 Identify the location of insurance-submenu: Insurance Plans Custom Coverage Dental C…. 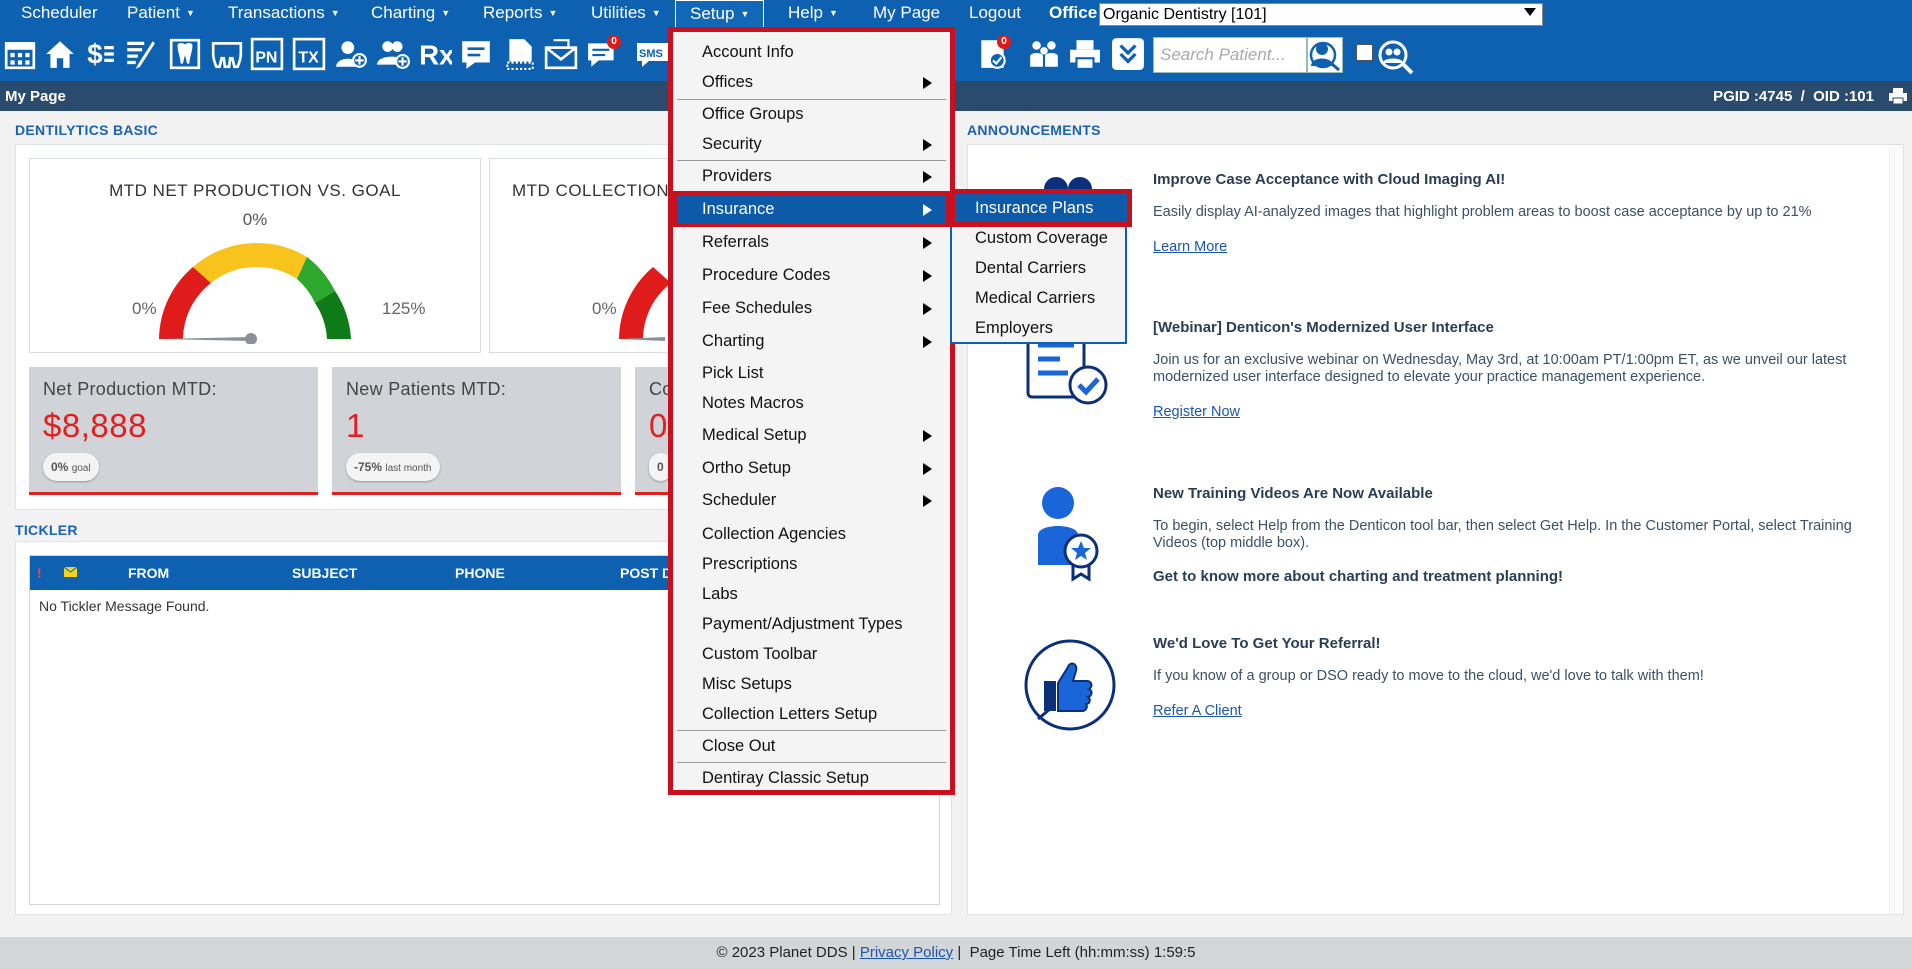
(1041, 266).